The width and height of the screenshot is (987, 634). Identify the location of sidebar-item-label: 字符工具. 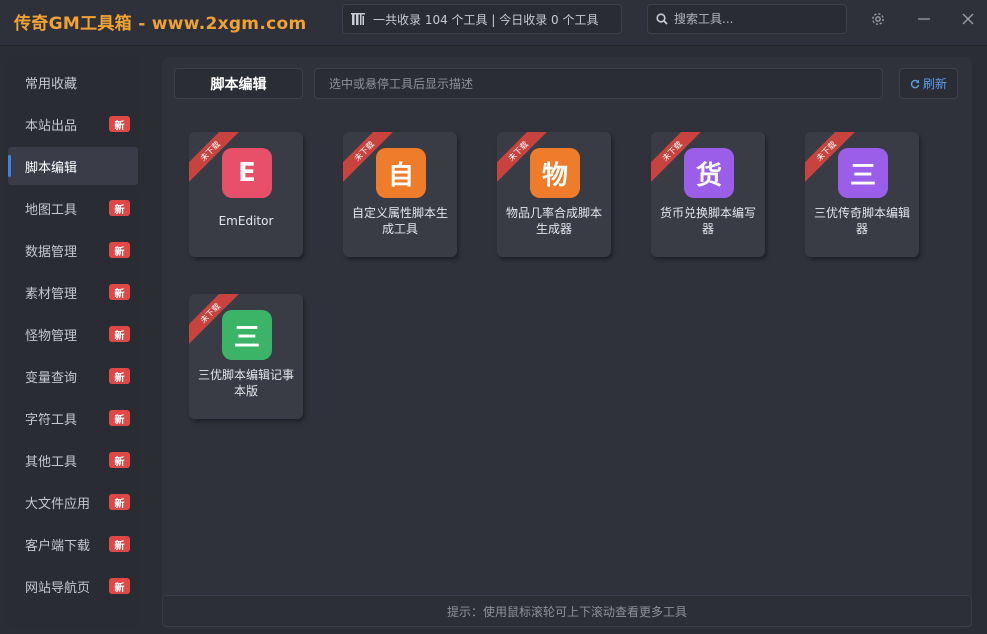
(51, 420).